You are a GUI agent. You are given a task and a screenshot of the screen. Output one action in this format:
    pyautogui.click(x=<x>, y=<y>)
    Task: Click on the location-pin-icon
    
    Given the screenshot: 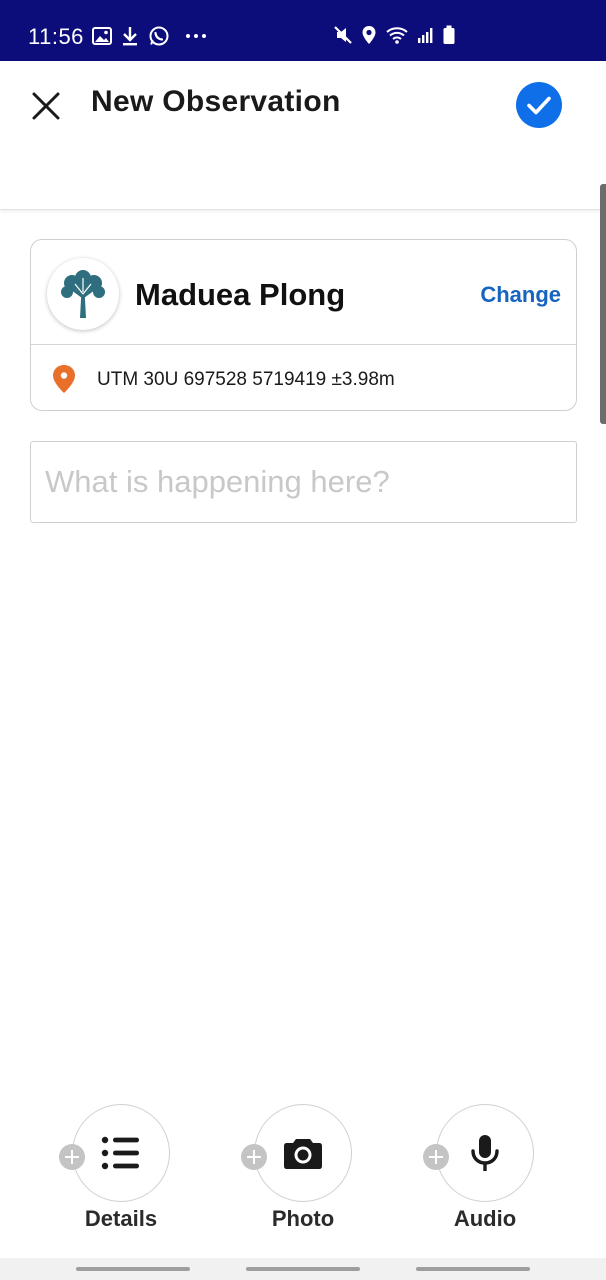 What is the action you would take?
    pyautogui.click(x=64, y=379)
    